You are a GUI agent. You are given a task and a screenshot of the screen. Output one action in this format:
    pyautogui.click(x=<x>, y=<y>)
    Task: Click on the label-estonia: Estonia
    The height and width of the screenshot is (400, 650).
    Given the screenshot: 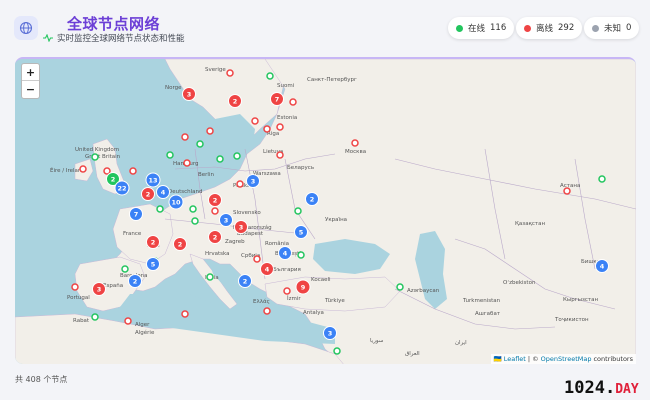 What is the action you would take?
    pyautogui.click(x=287, y=118)
    